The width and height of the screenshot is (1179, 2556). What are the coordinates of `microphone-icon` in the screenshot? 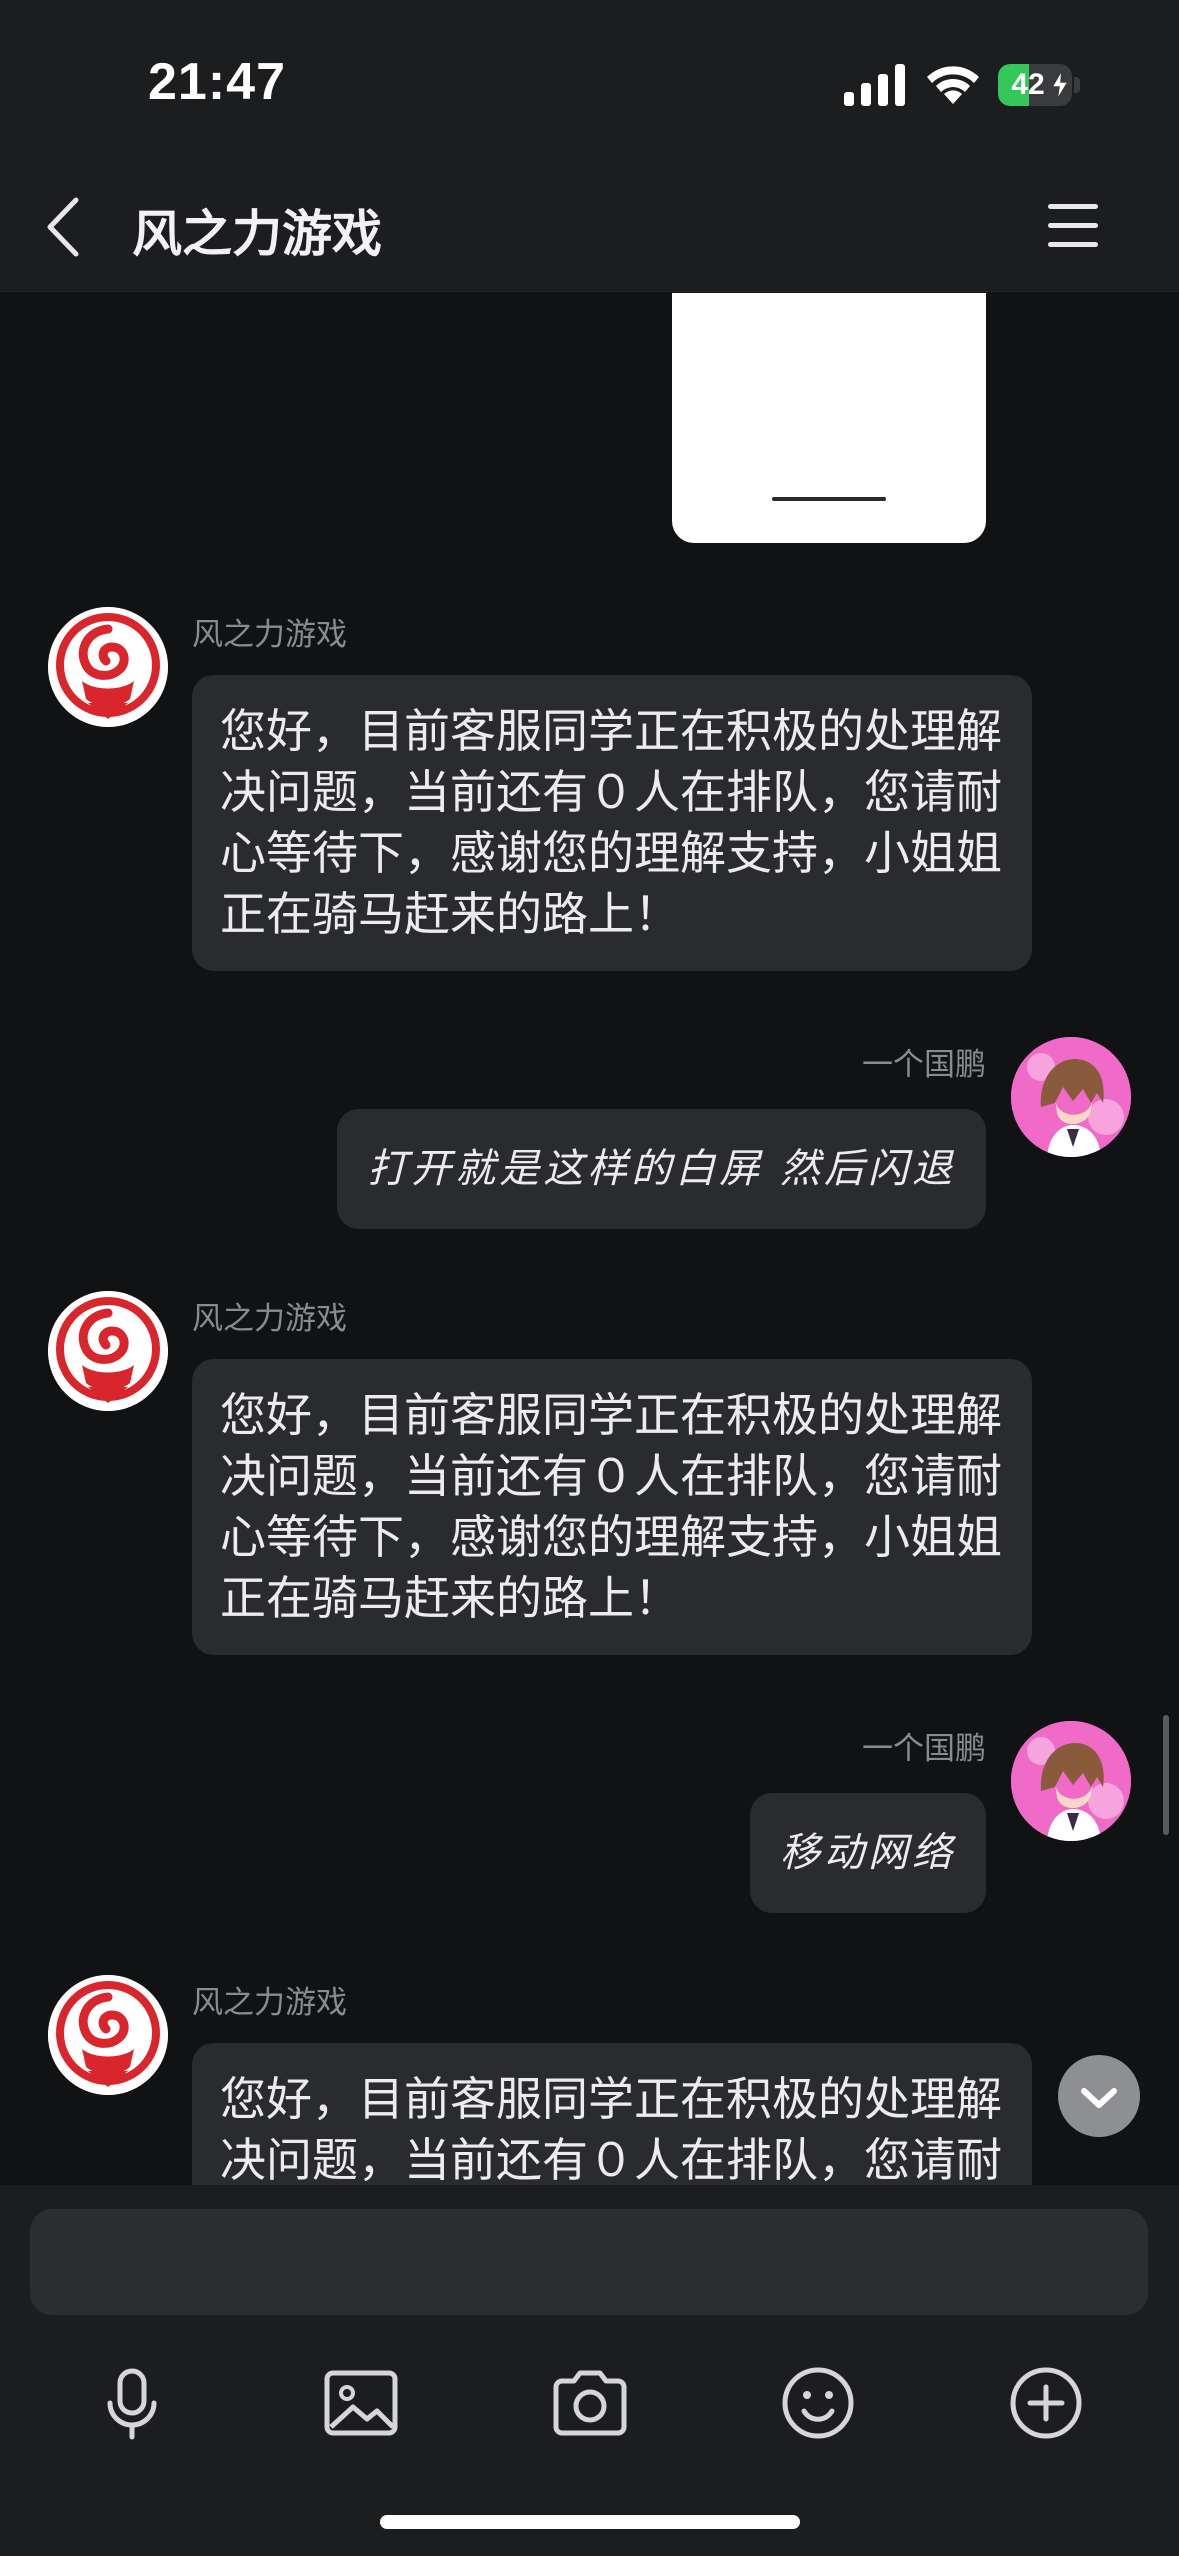 It's located at (132, 2403).